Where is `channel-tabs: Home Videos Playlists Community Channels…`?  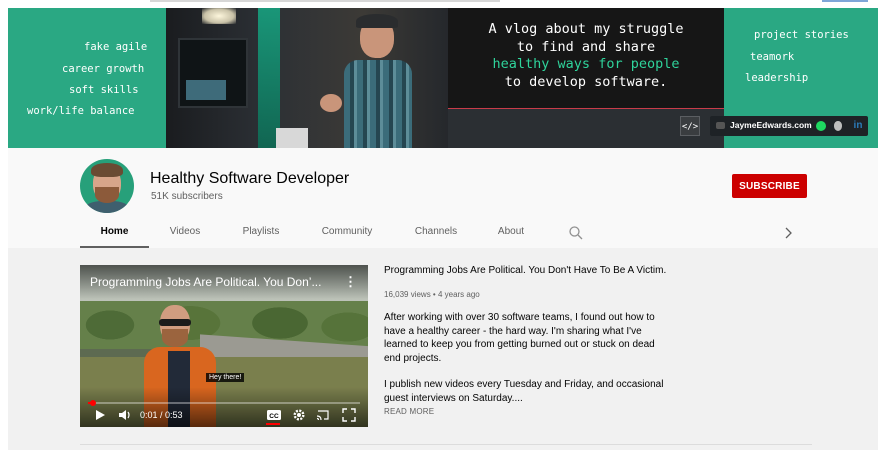
channel-tabs: Home Videos Playlists Community Channels… is located at coordinates (446, 234).